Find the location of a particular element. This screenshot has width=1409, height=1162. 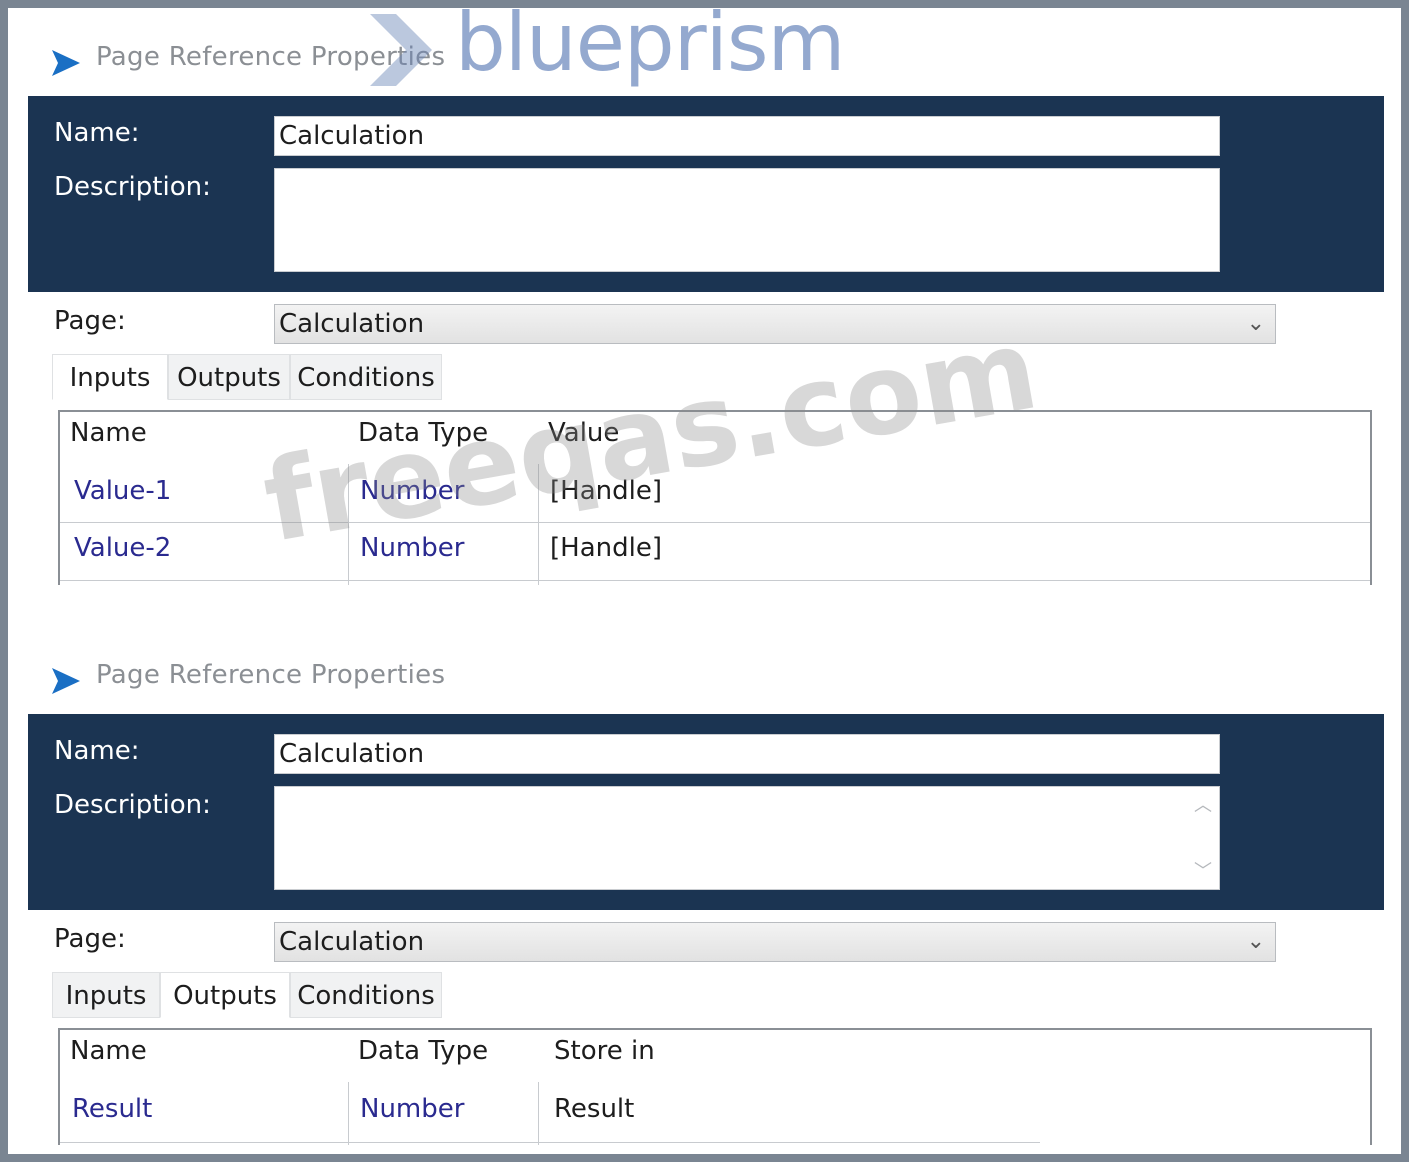

description-field is located at coordinates (747, 220).